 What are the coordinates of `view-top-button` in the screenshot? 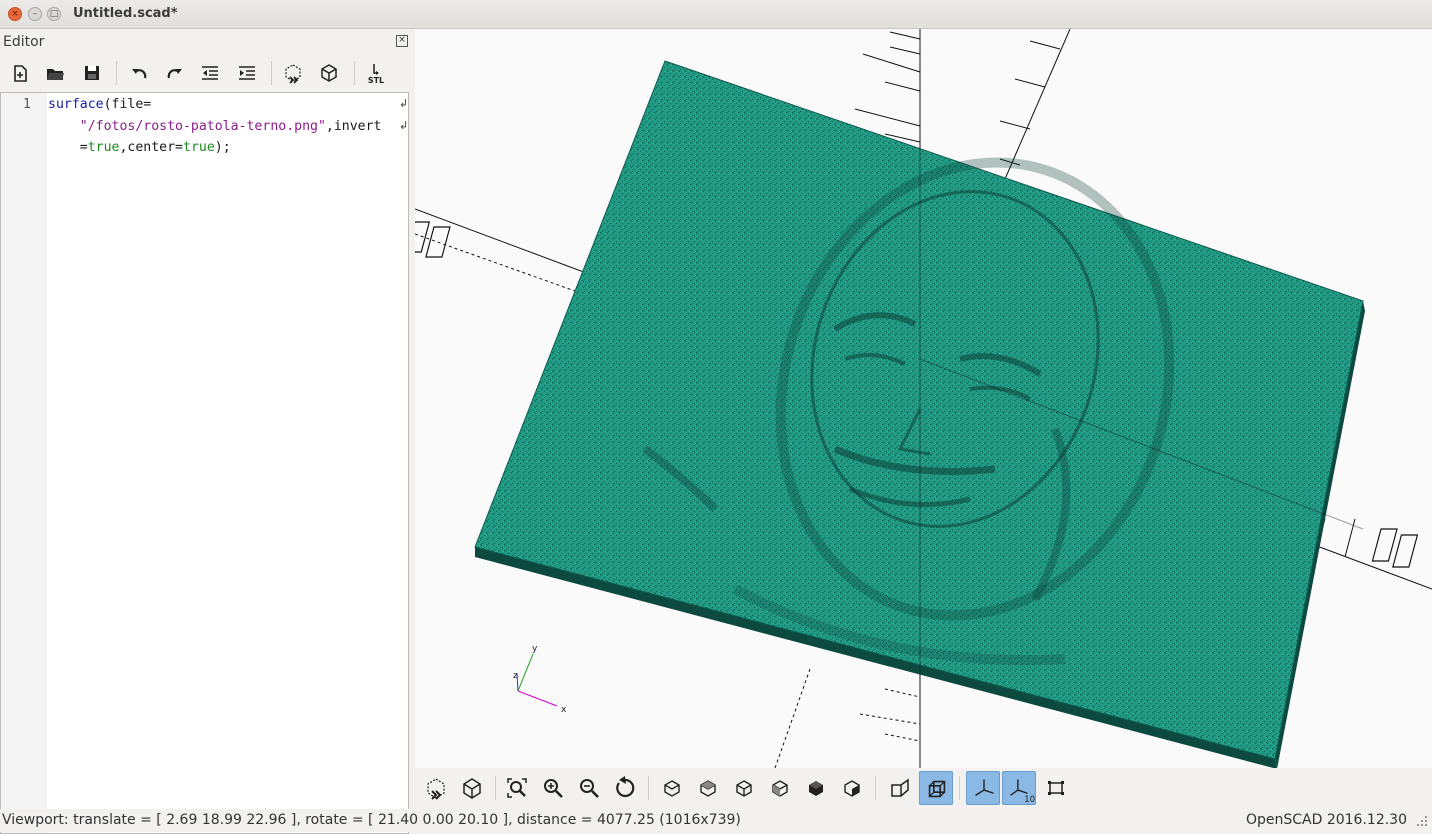 It's located at (708, 788).